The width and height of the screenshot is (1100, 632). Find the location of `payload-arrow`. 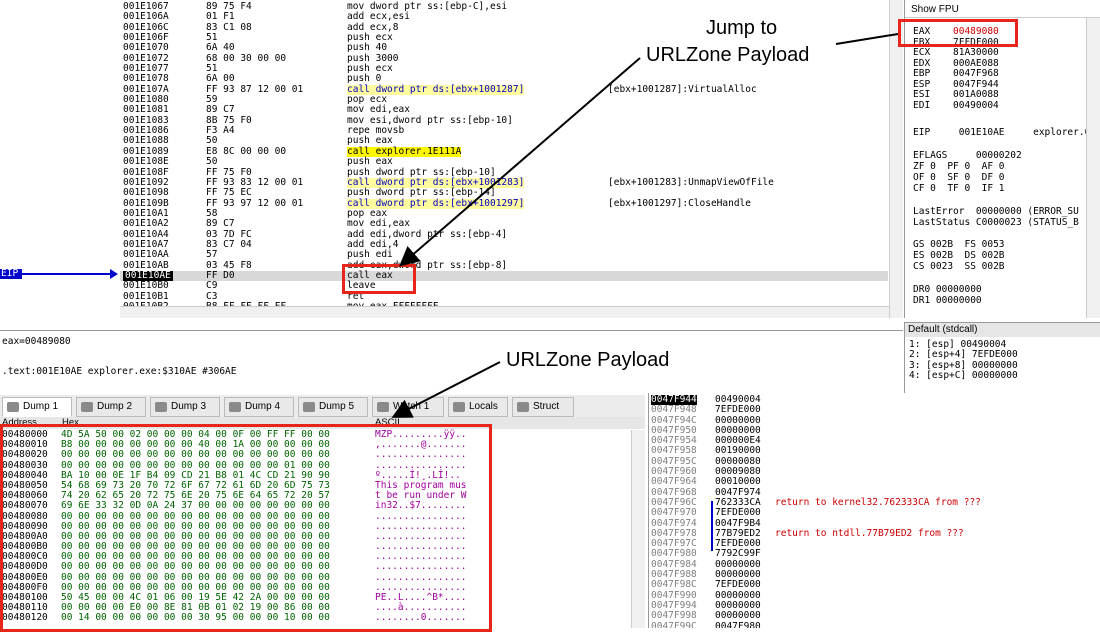

payload-arrow is located at coordinates (446, 389).